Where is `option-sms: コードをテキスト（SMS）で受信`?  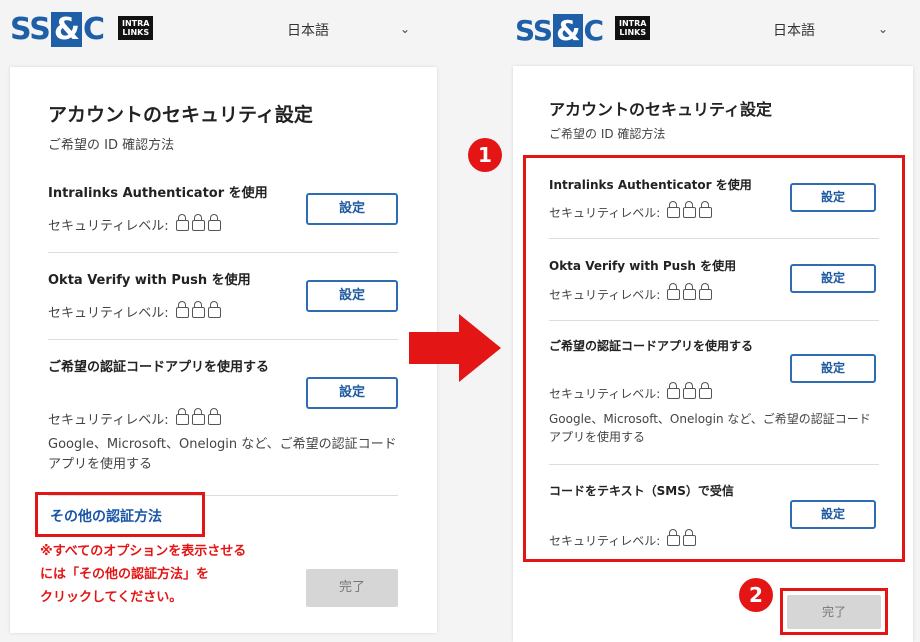 option-sms: コードをテキスト（SMS）で受信 is located at coordinates (641, 491).